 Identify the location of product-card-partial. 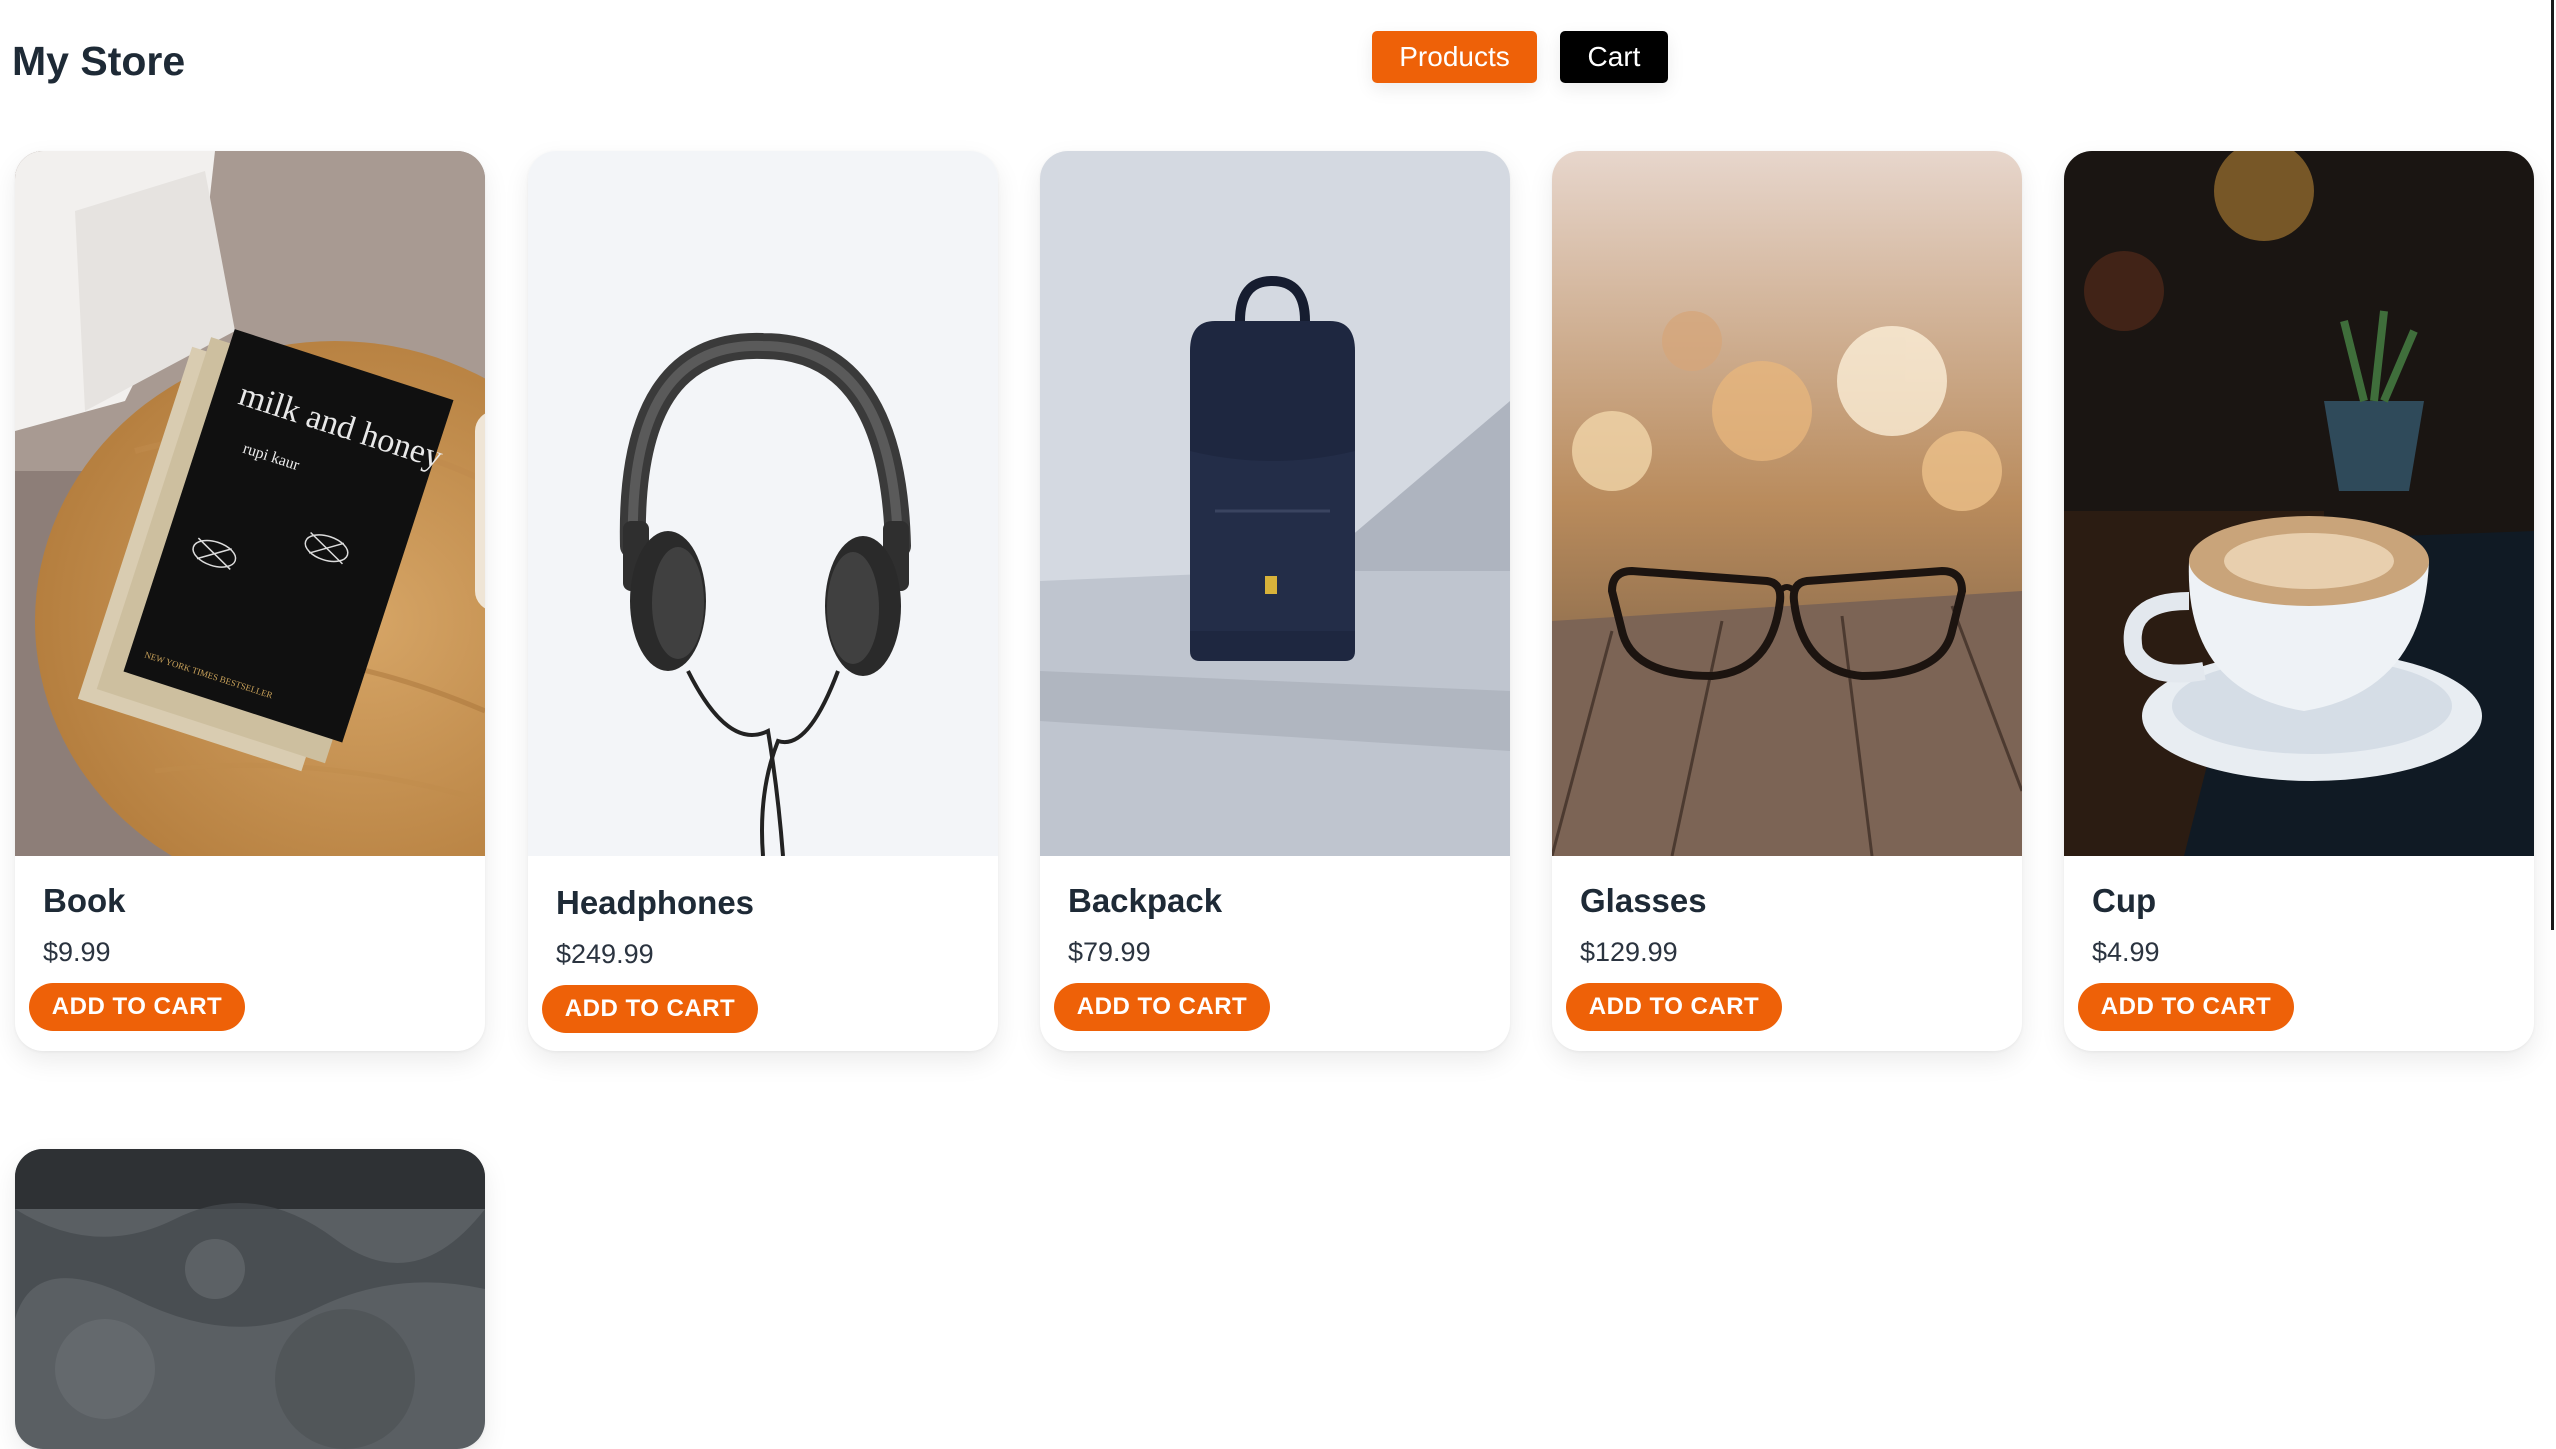
(250, 1299).